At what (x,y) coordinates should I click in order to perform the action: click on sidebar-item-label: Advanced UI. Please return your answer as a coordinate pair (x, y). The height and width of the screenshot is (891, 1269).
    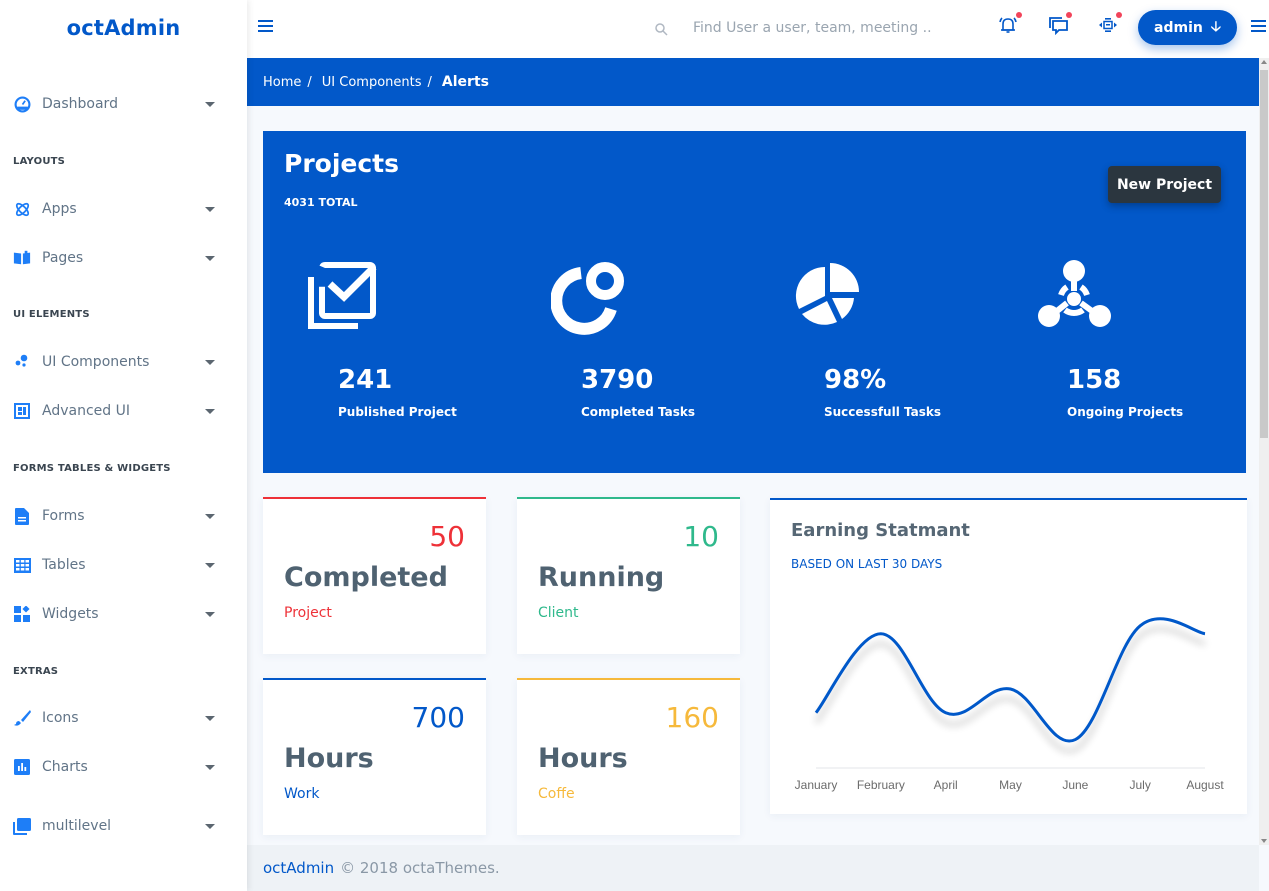
    Looking at the image, I should click on (86, 411).